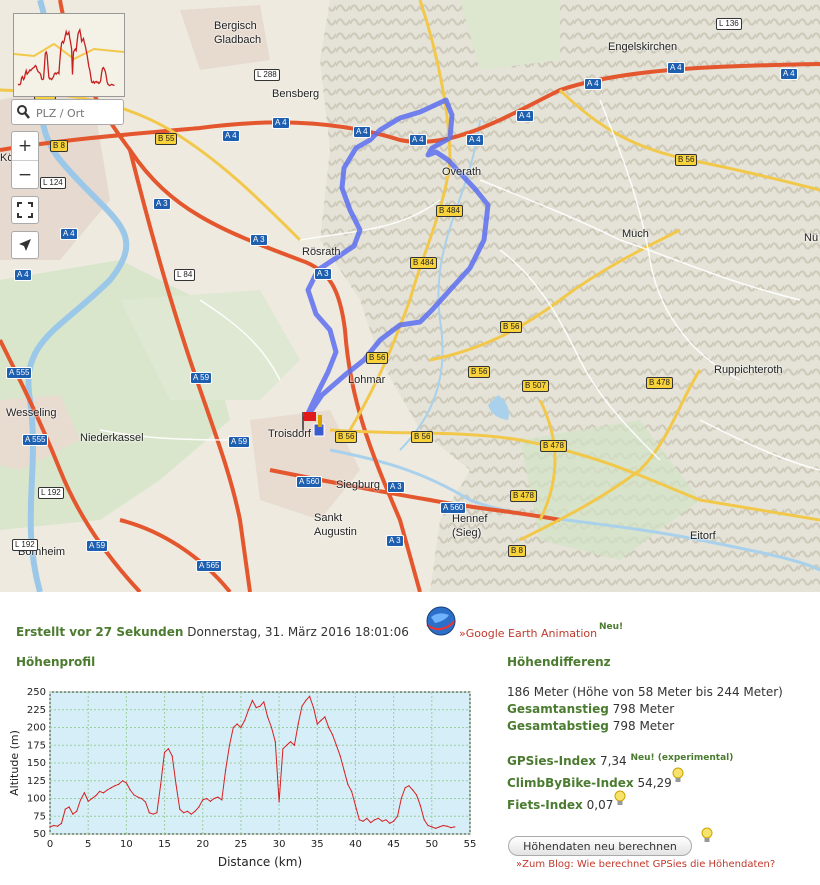 This screenshot has width=820, height=885. Describe the element at coordinates (613, 761) in the screenshot. I see `gpsies-index-value: 7,34` at that location.